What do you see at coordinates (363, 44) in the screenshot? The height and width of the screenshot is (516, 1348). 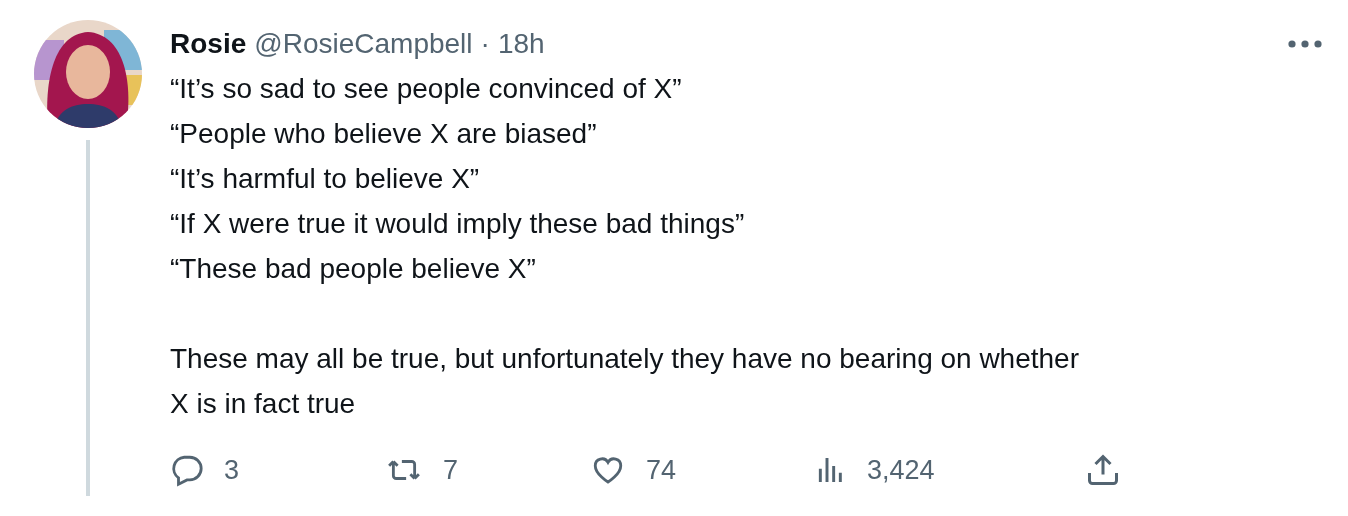 I see `author-handle: @RosieCampbell` at bounding box center [363, 44].